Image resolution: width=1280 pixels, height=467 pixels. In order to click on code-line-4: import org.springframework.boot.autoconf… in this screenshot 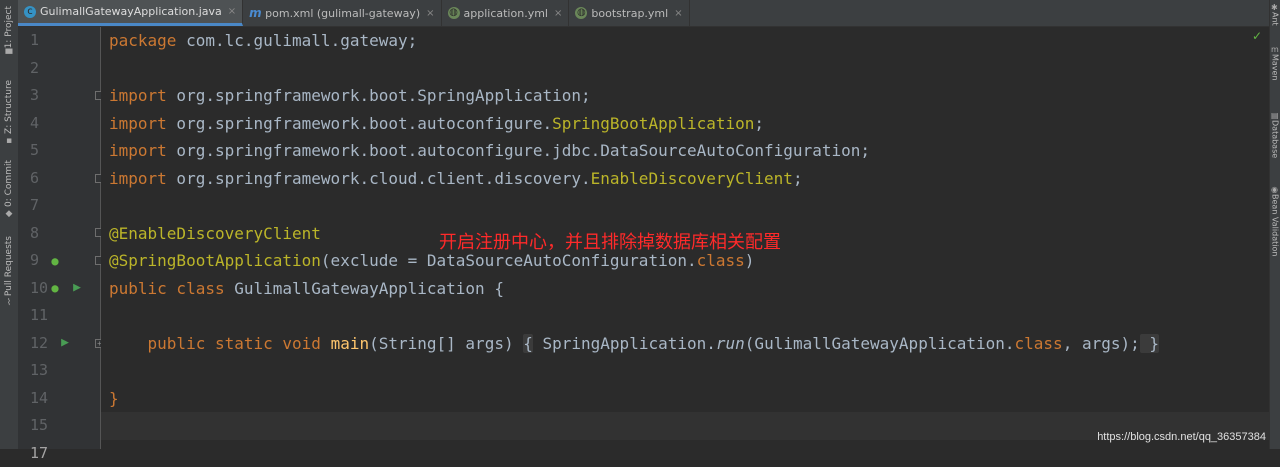, I will do `click(436, 124)`.